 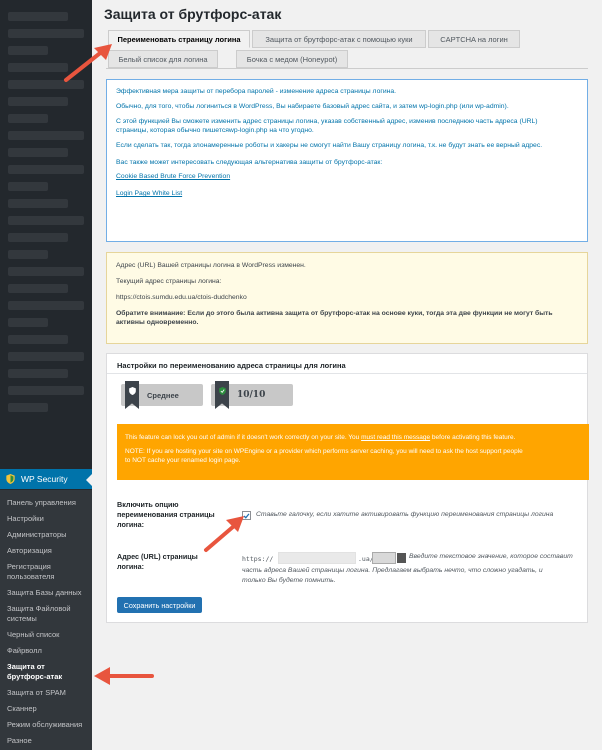 What do you see at coordinates (46, 535) in the screenshot?
I see `sidebar-item-admins: Администраторы` at bounding box center [46, 535].